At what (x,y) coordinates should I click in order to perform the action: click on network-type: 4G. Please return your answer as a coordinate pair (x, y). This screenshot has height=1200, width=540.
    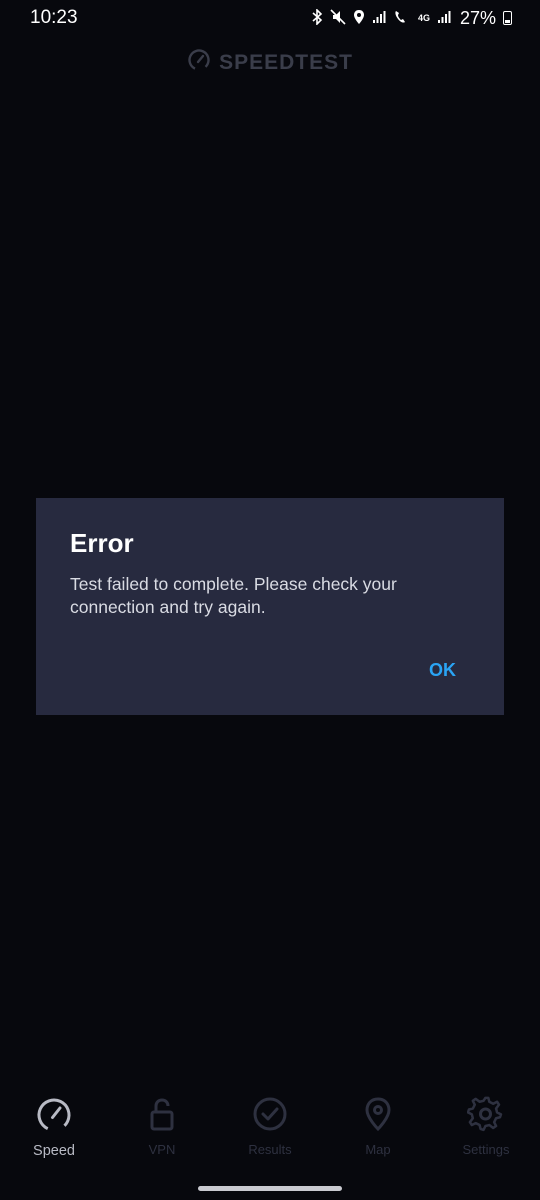
    Looking at the image, I should click on (423, 17).